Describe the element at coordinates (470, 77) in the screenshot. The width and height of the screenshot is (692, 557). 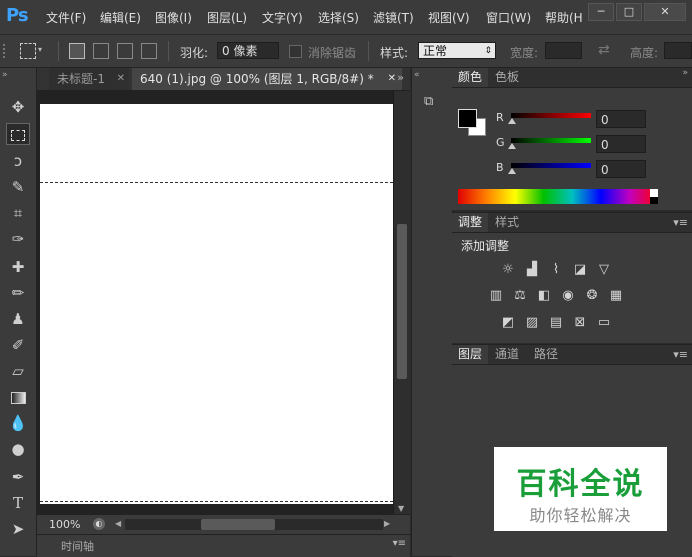
I see `tab-color: 颜色` at that location.